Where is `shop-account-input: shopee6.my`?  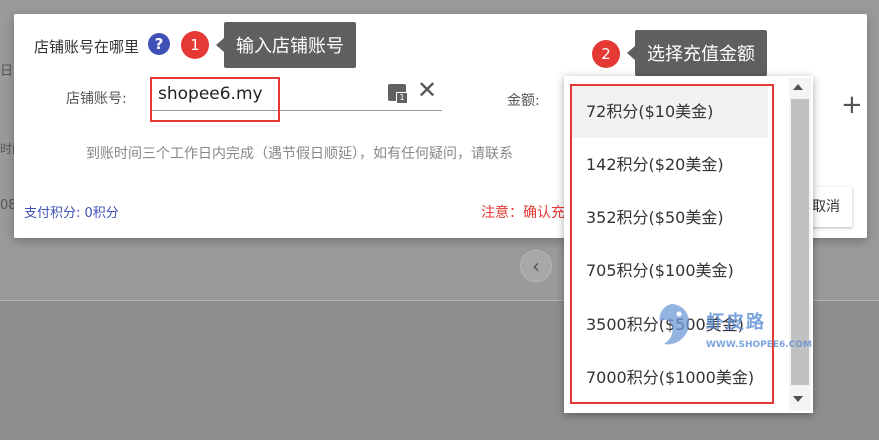
shop-account-input: shopee6.my is located at coordinates (210, 94).